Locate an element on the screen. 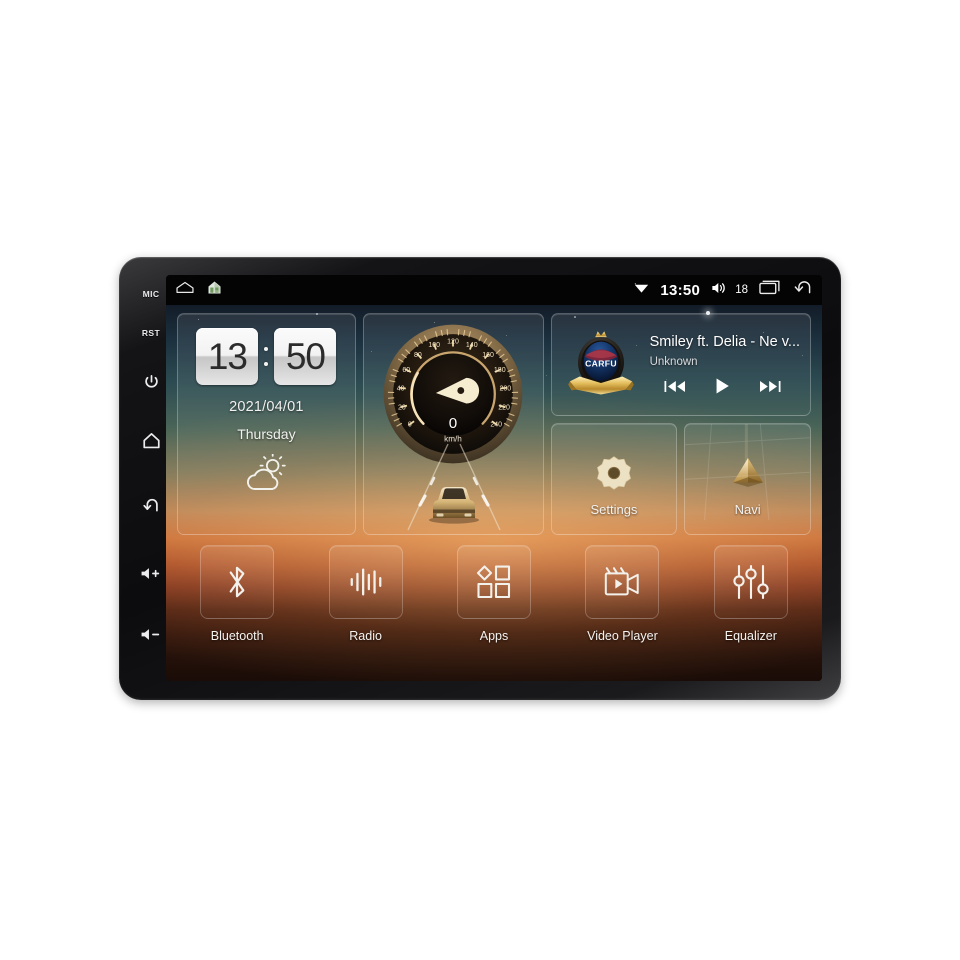 The height and width of the screenshot is (960, 960). tile-navi: Navi is located at coordinates (747, 479).